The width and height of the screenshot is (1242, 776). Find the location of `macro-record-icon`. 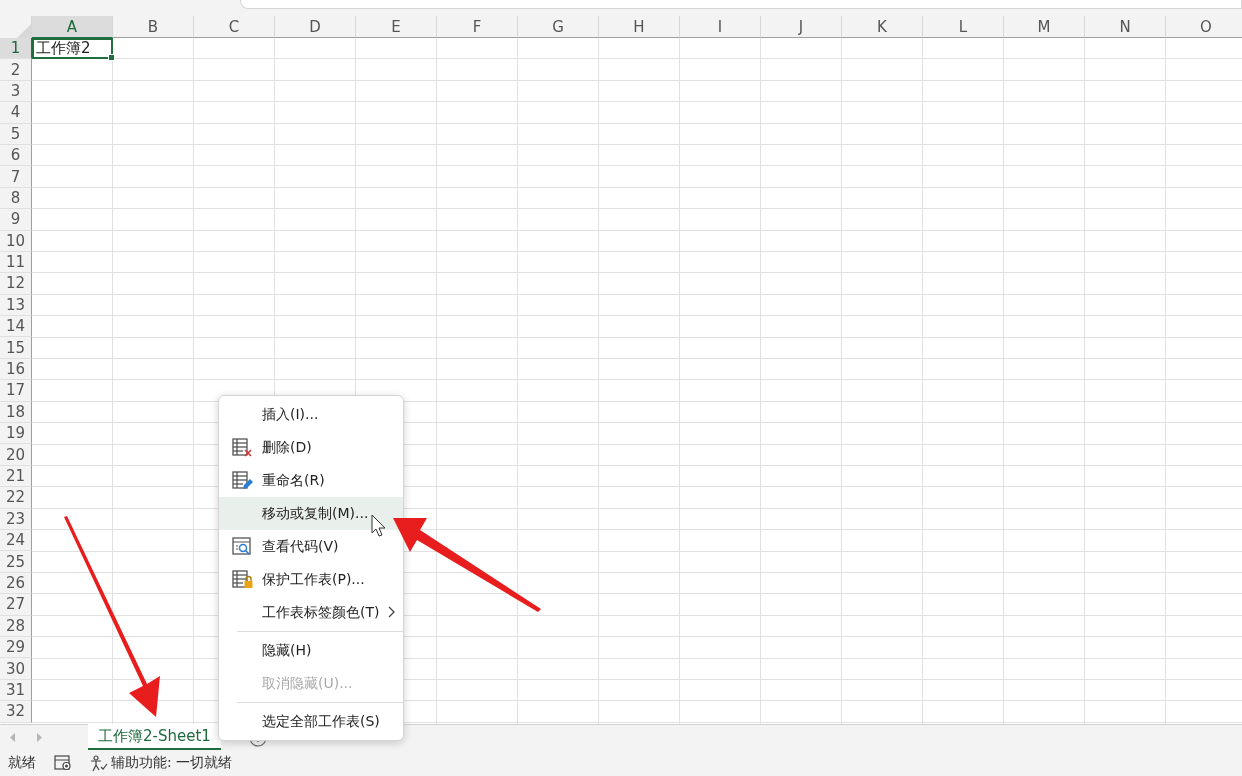

macro-record-icon is located at coordinates (63, 763).